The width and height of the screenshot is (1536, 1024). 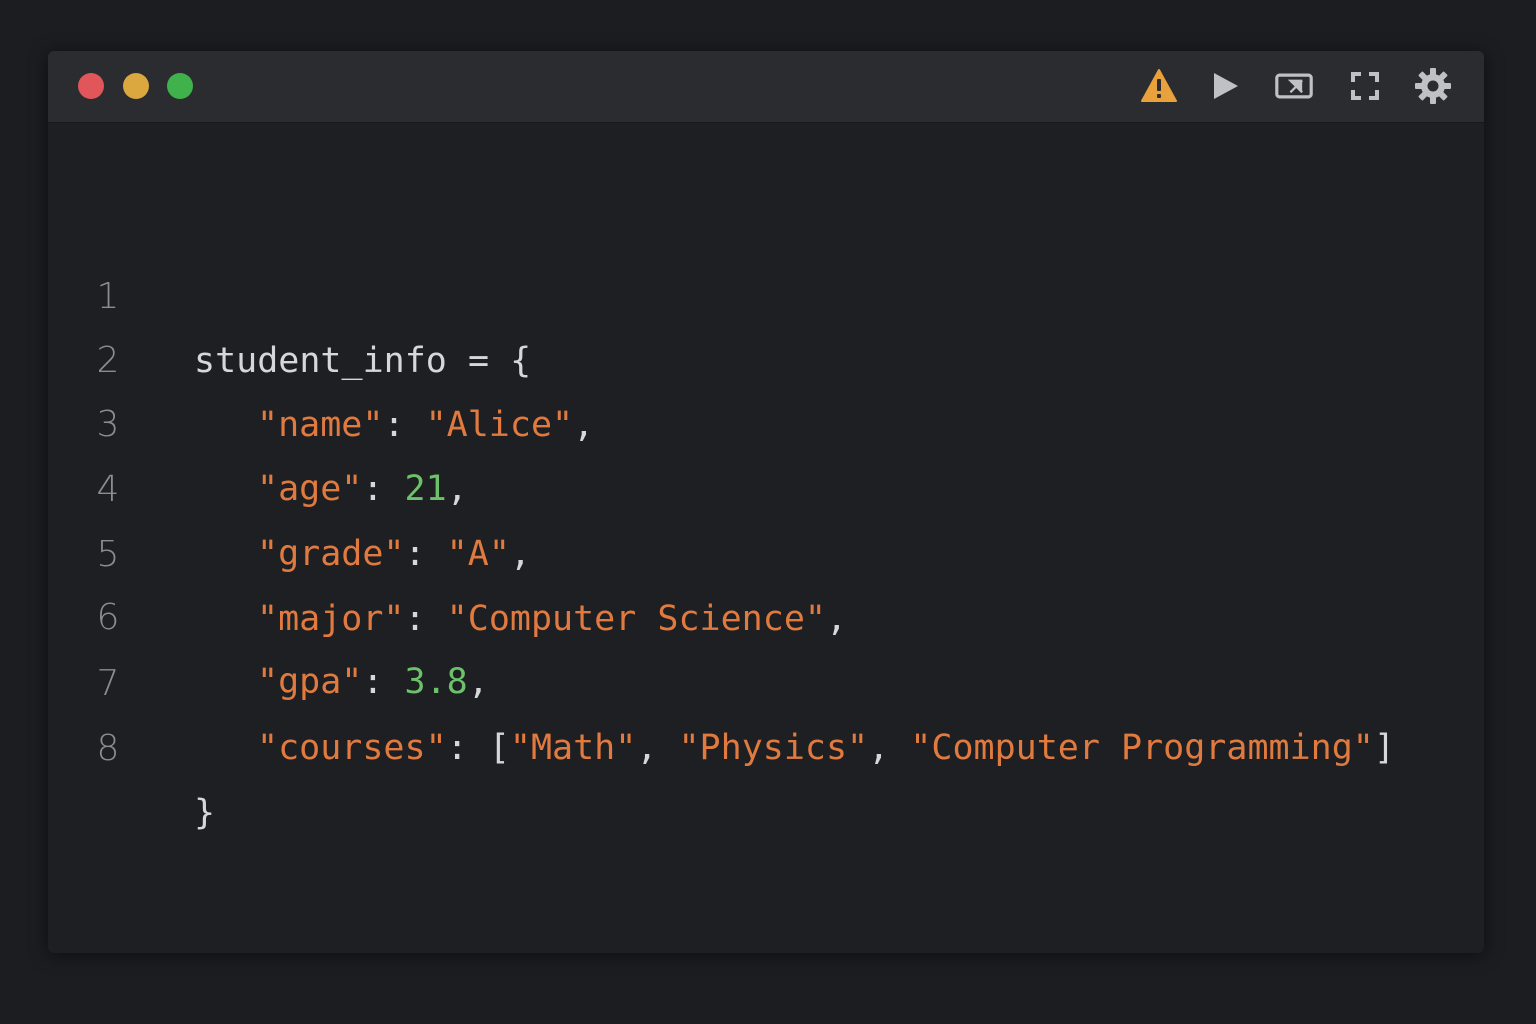 I want to click on list-item: "Math", so click(x=573, y=748).